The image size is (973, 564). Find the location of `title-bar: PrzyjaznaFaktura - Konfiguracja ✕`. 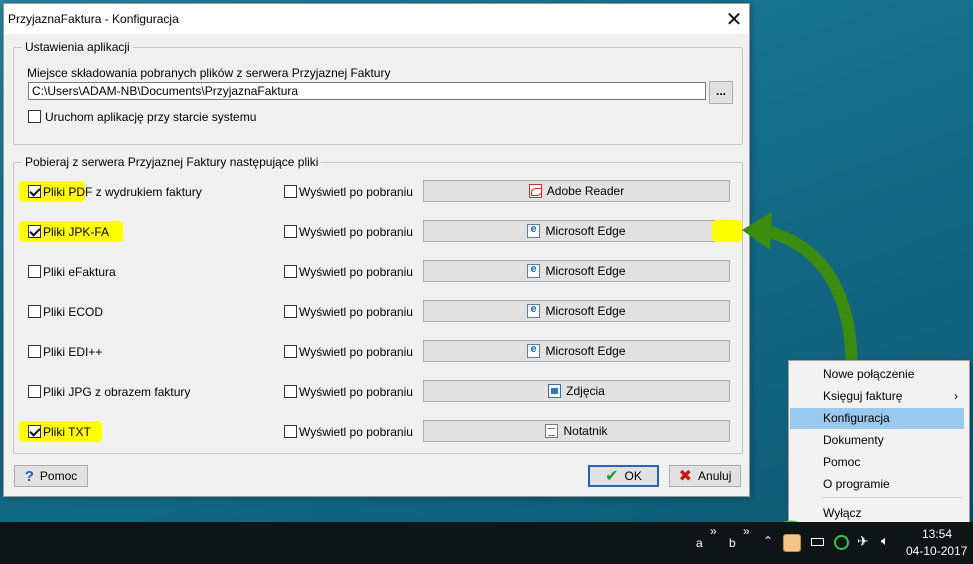

title-bar: PrzyjaznaFaktura - Konfiguracja ✕ is located at coordinates (376, 19).